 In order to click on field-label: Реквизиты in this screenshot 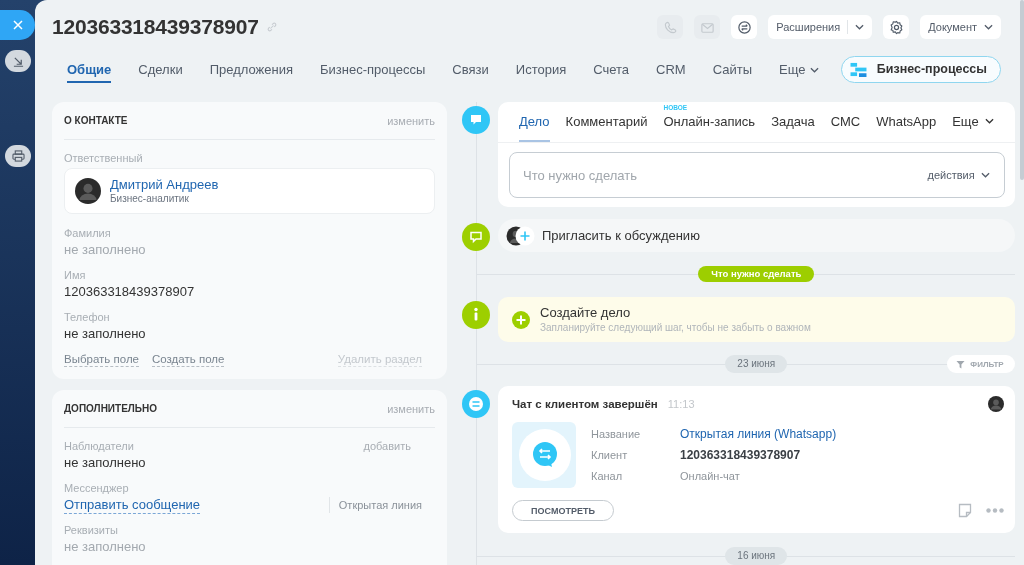, I will do `click(91, 530)`.